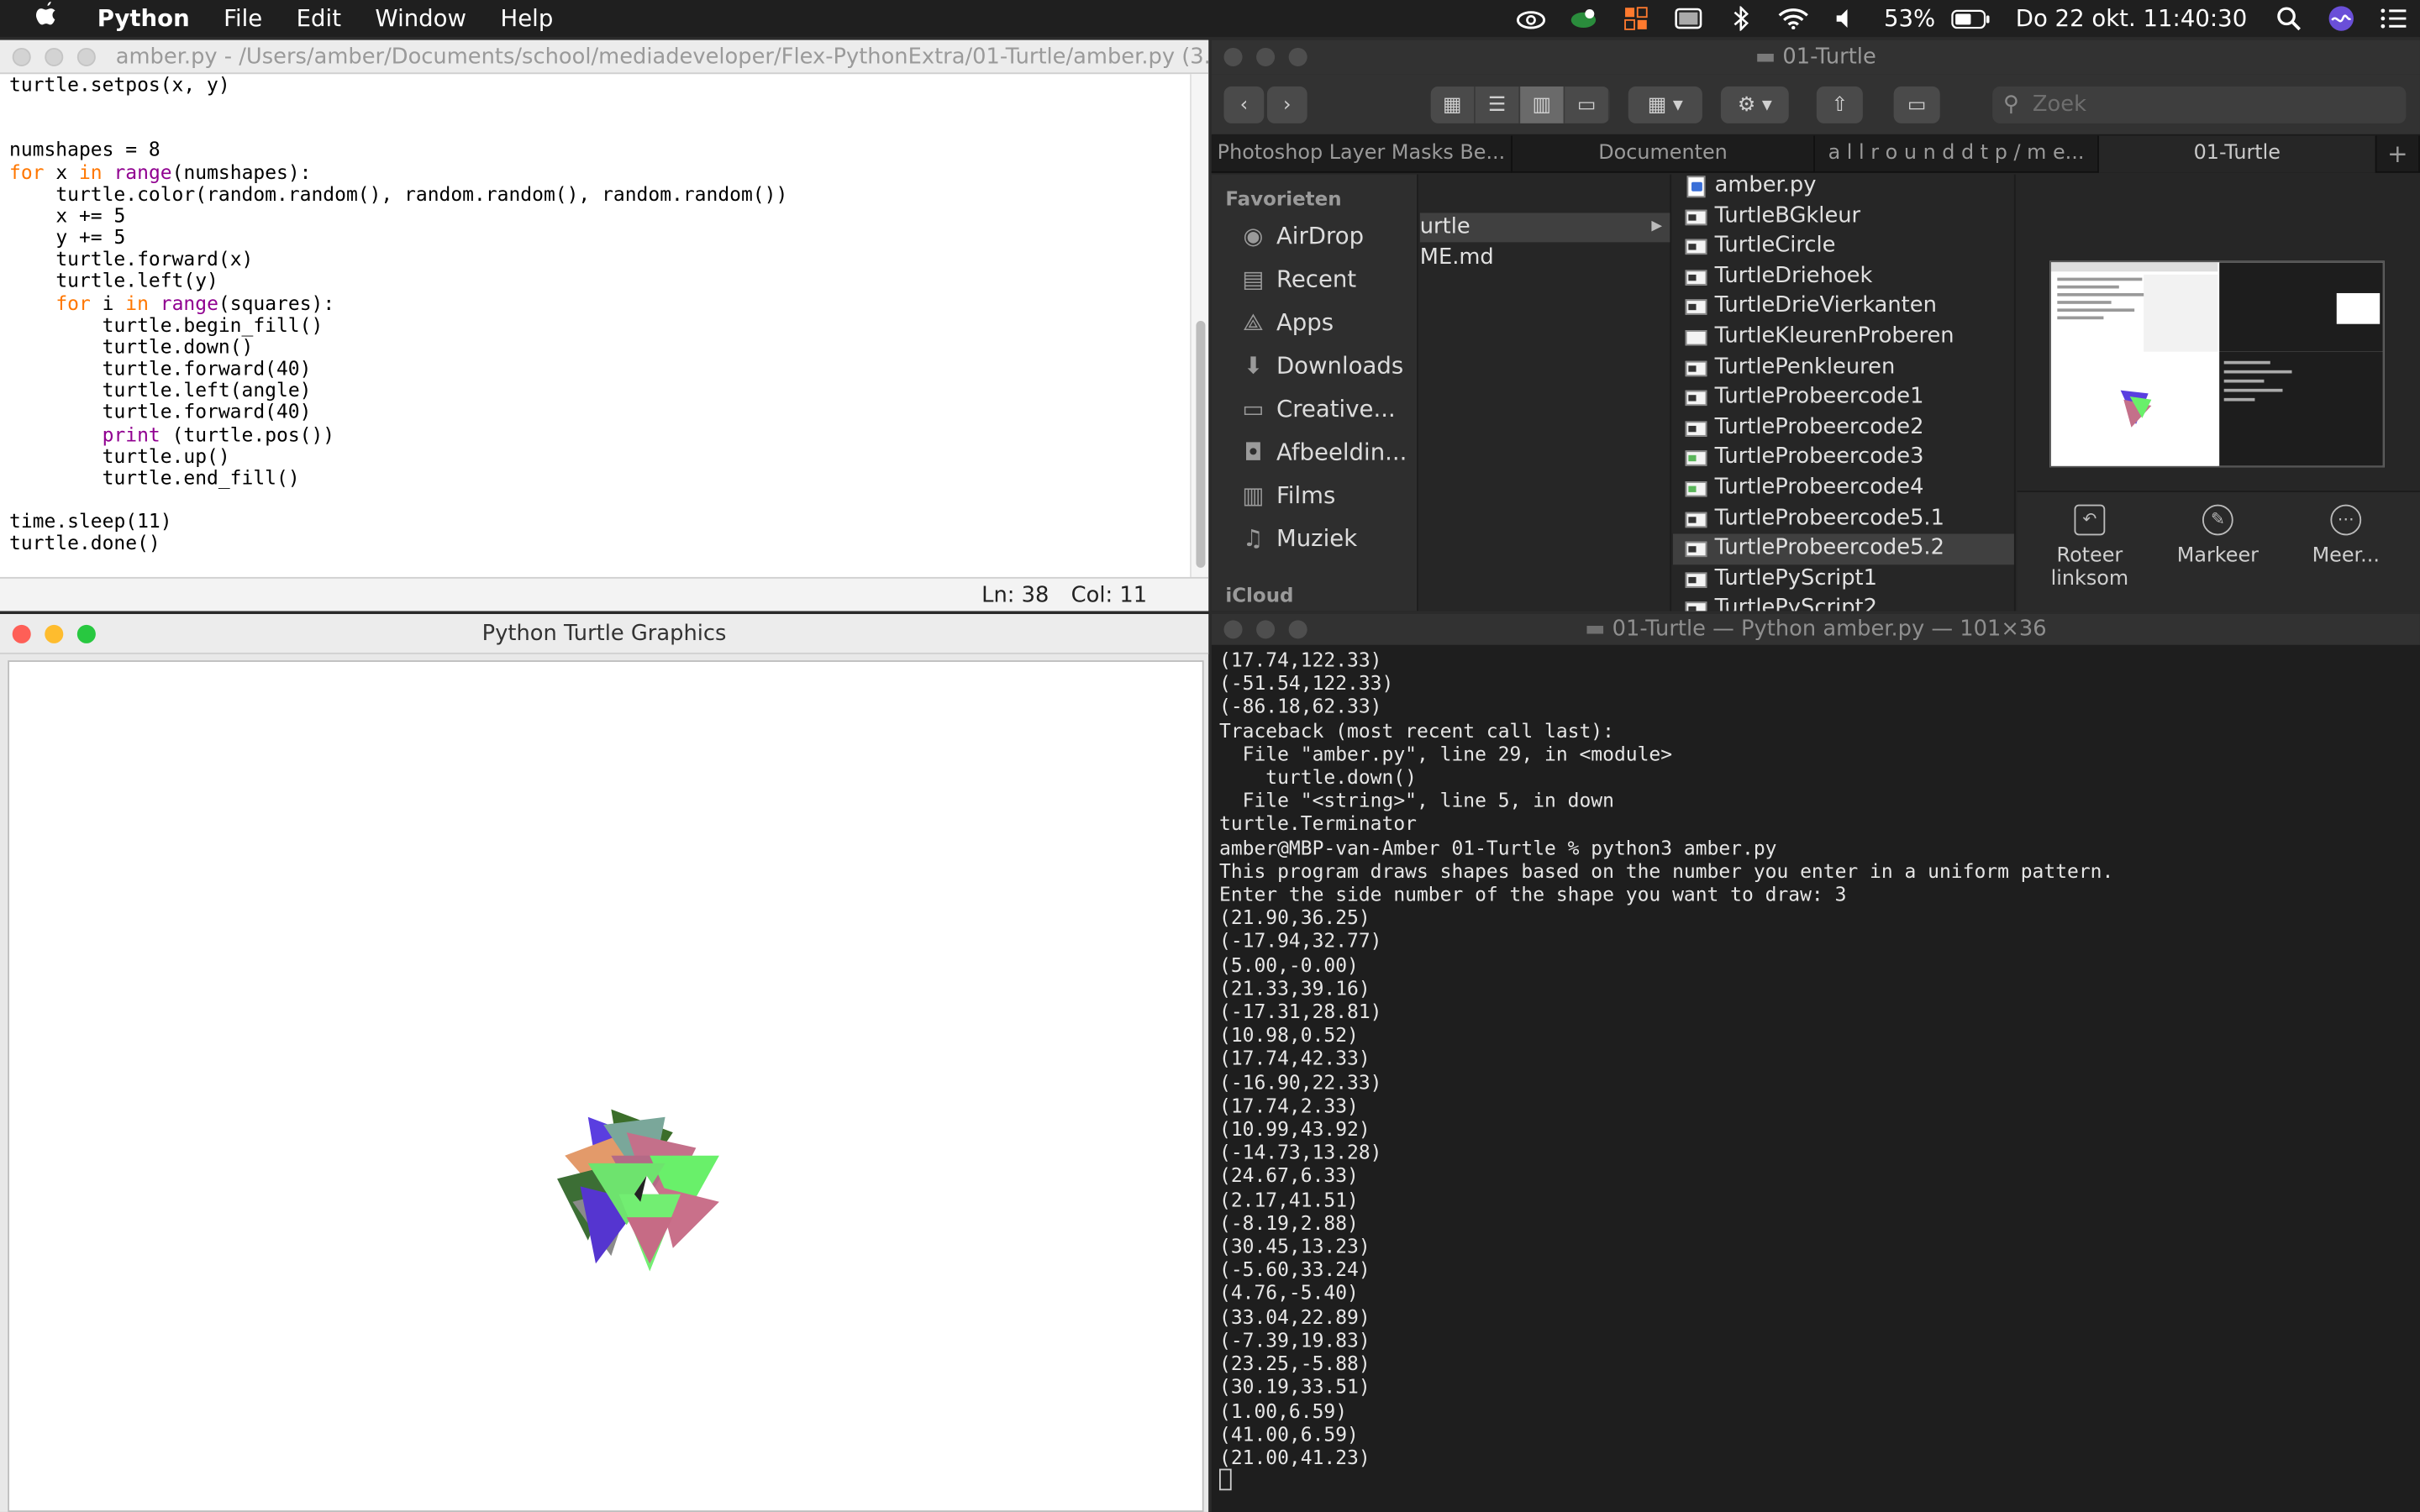  Describe the element at coordinates (2289, 18) in the screenshot. I see `spotlight-search-icon` at that location.